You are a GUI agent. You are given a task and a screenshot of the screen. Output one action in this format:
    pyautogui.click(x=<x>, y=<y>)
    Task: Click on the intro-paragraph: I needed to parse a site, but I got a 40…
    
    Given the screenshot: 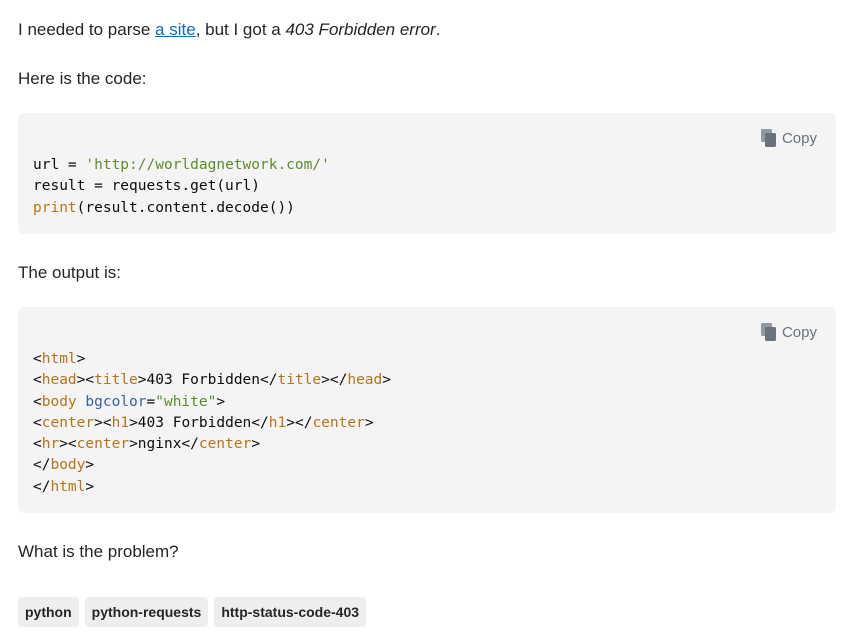 What is the action you would take?
    pyautogui.click(x=229, y=30)
    